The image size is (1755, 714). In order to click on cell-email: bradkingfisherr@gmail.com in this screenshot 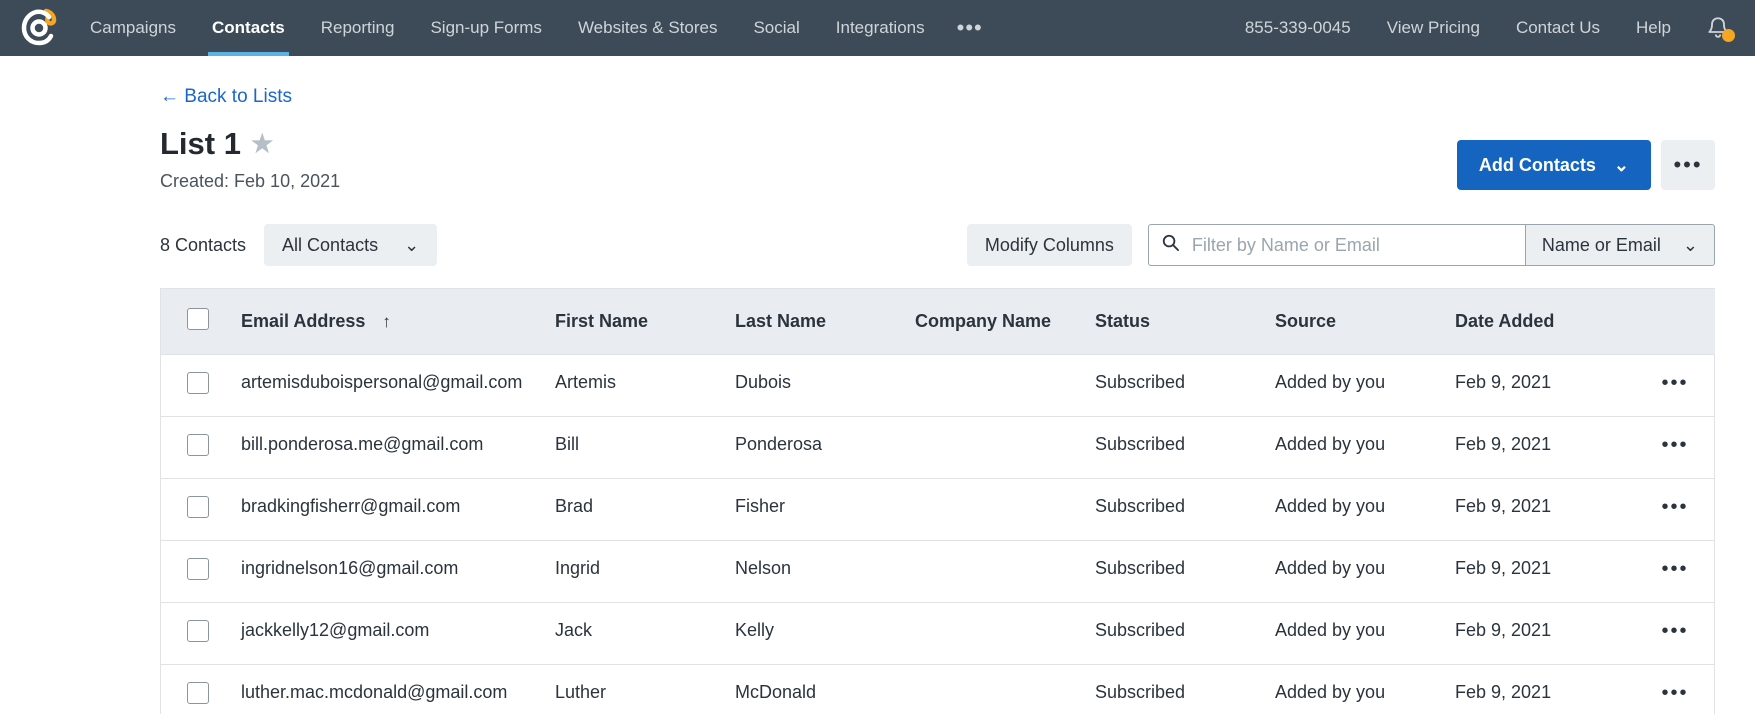, I will do `click(398, 509)`.